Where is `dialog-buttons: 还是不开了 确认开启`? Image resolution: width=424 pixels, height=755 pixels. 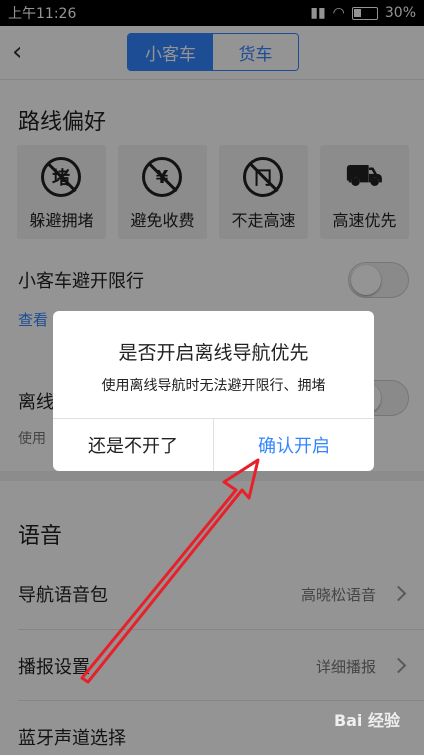 dialog-buttons: 还是不开了 确认开启 is located at coordinates (213, 444).